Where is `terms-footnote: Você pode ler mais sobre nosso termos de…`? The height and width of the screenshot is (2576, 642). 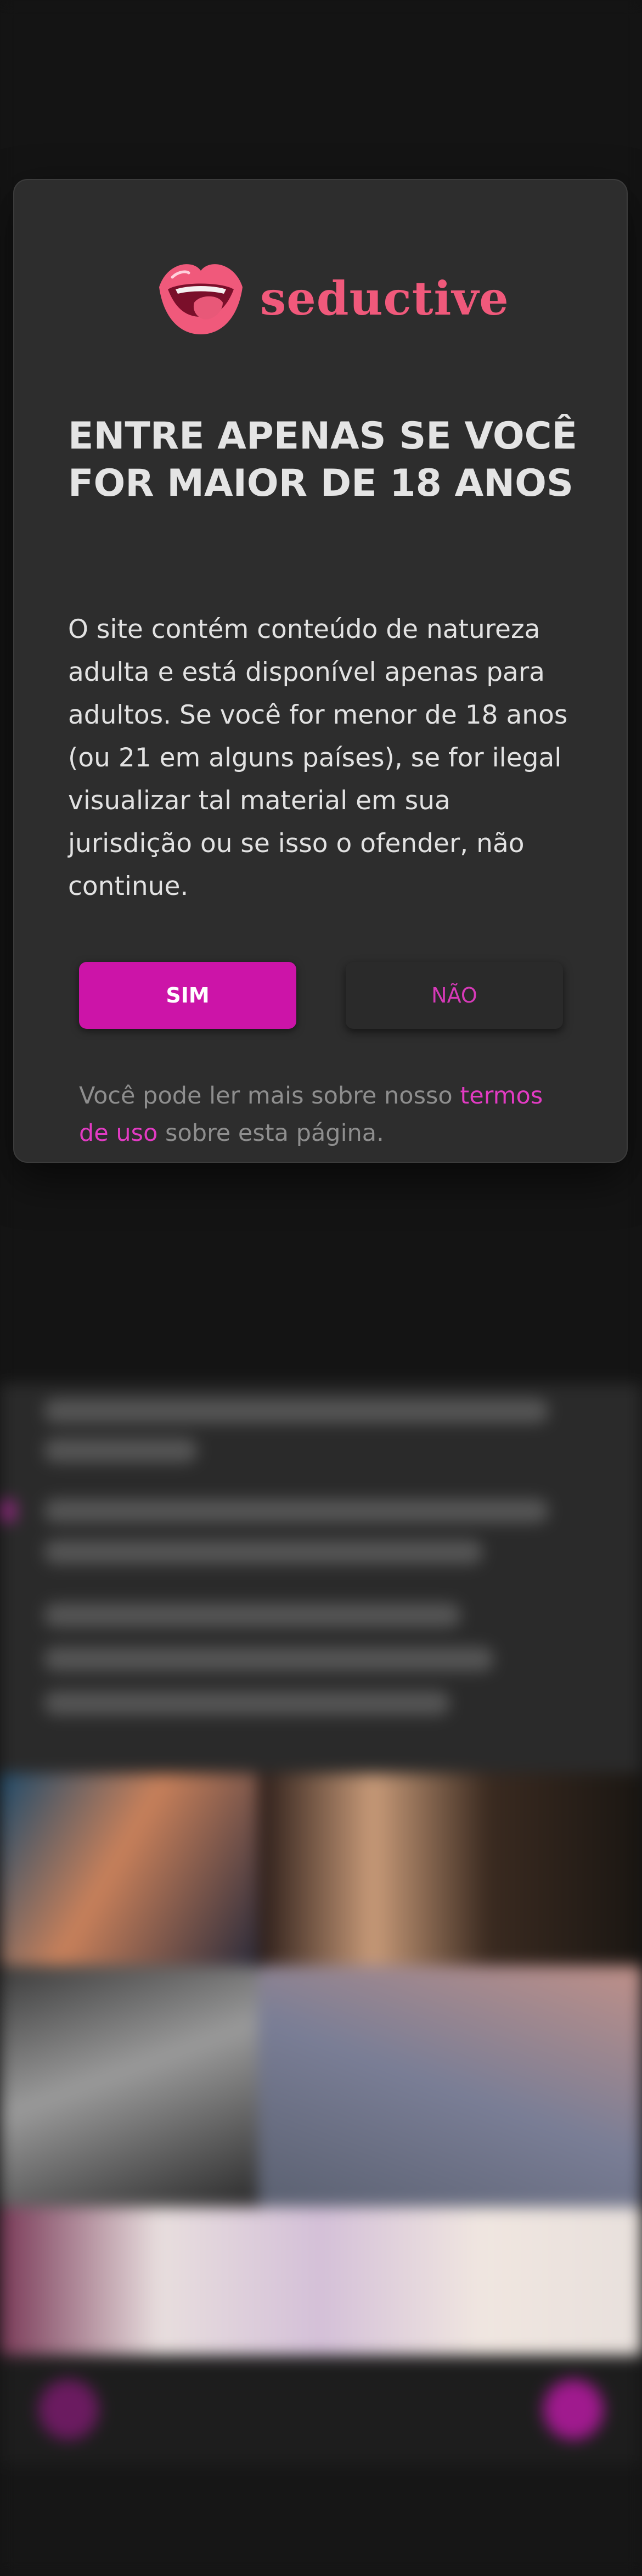 terms-footnote: Você pode ler mais sobre nosso termos de… is located at coordinates (326, 1115).